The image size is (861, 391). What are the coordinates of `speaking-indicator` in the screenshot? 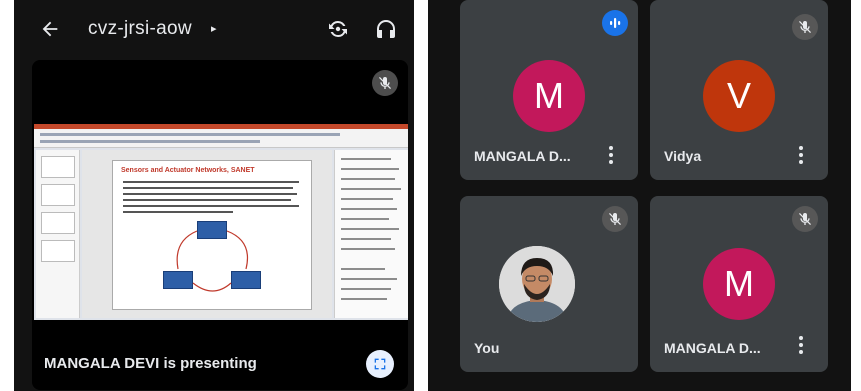 It's located at (615, 23).